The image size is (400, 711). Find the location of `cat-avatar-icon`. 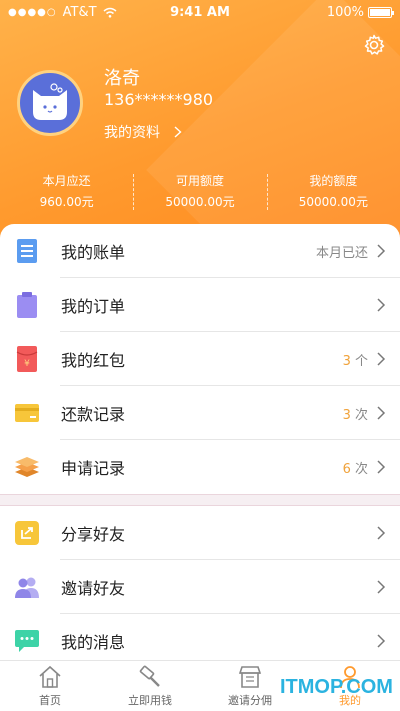

cat-avatar-icon is located at coordinates (50, 101).